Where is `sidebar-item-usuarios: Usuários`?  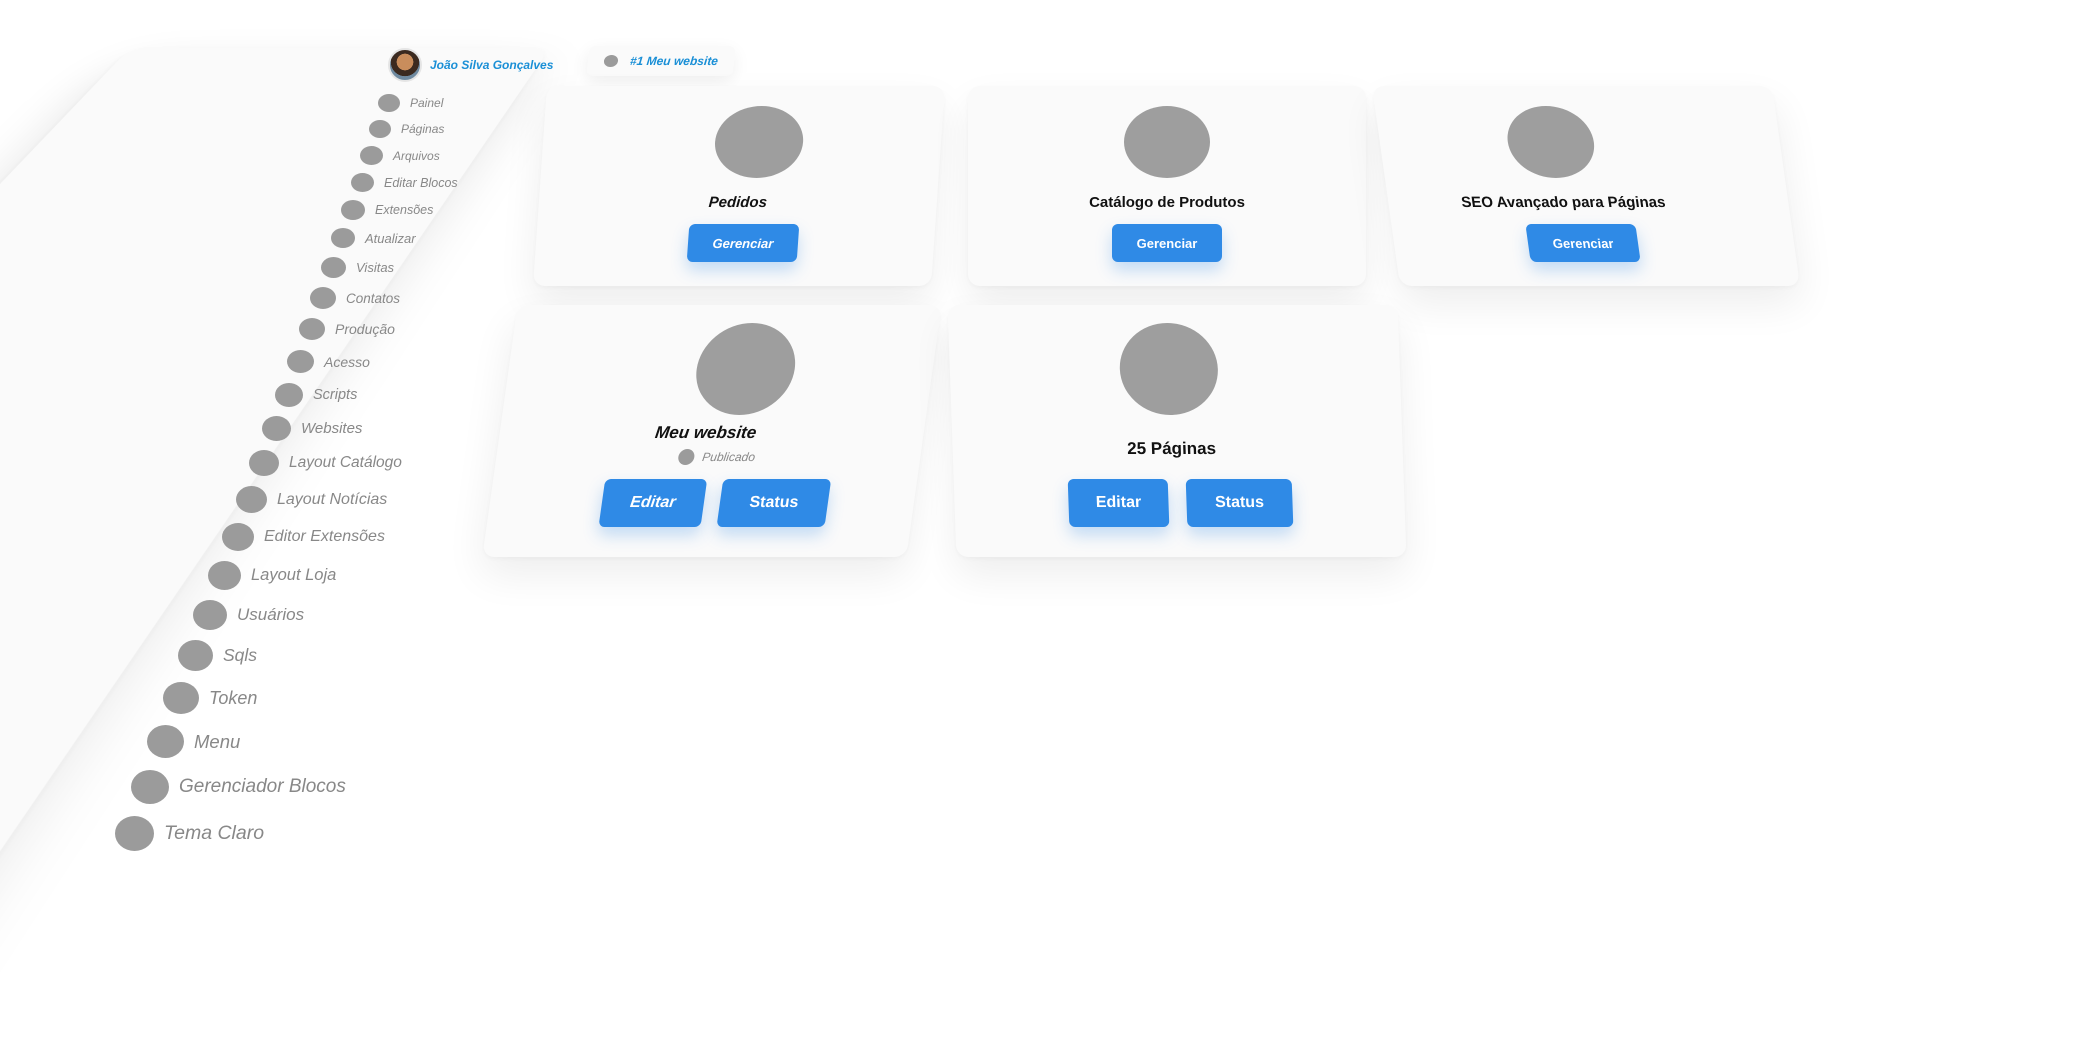
sidebar-item-usuarios: Usuários is located at coordinates (248, 615).